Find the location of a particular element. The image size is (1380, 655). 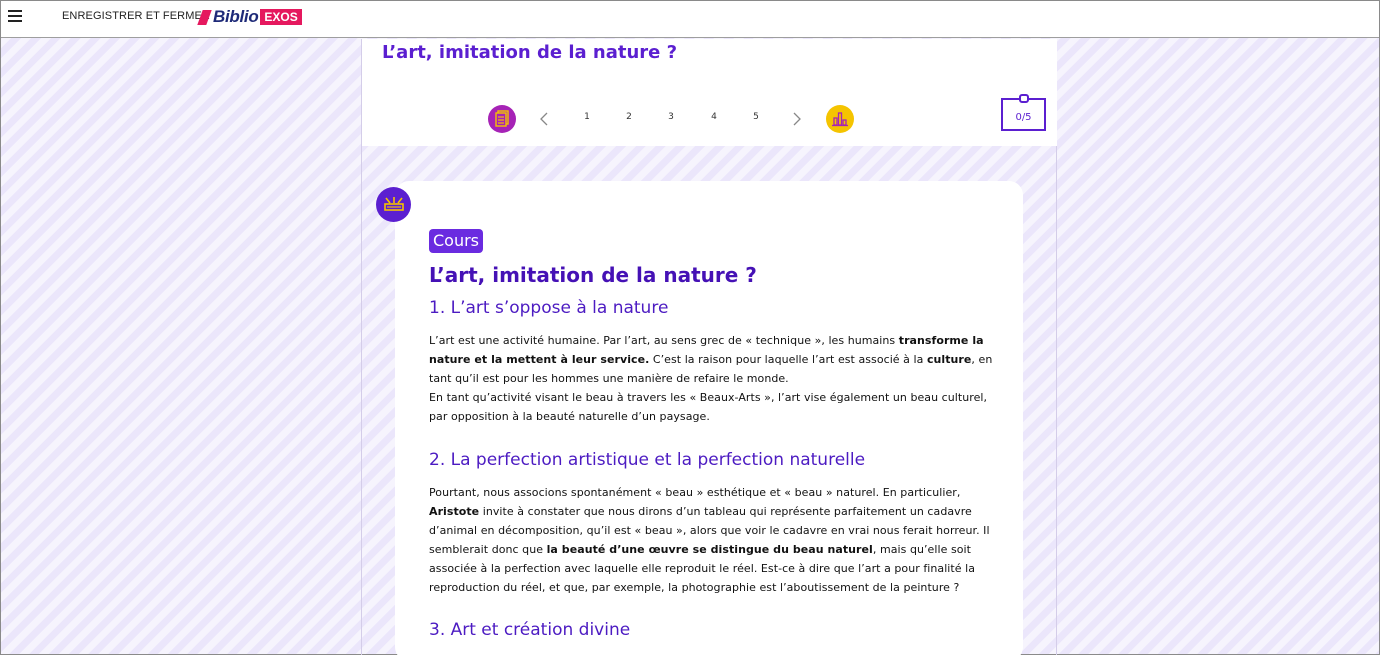

score-clipboard: 0/5 is located at coordinates (1023, 112).